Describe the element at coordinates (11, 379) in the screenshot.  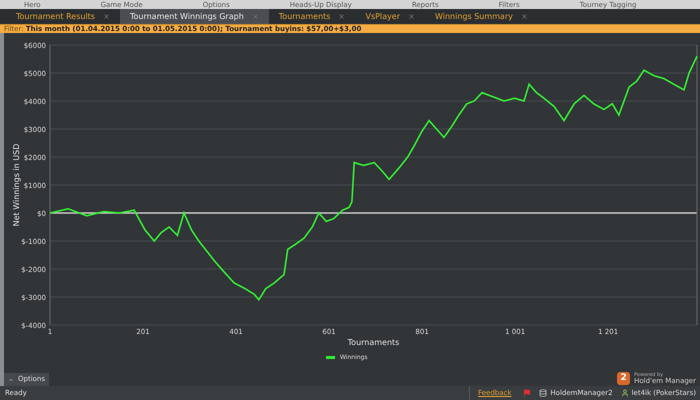
I see `chevron-up-icon` at that location.